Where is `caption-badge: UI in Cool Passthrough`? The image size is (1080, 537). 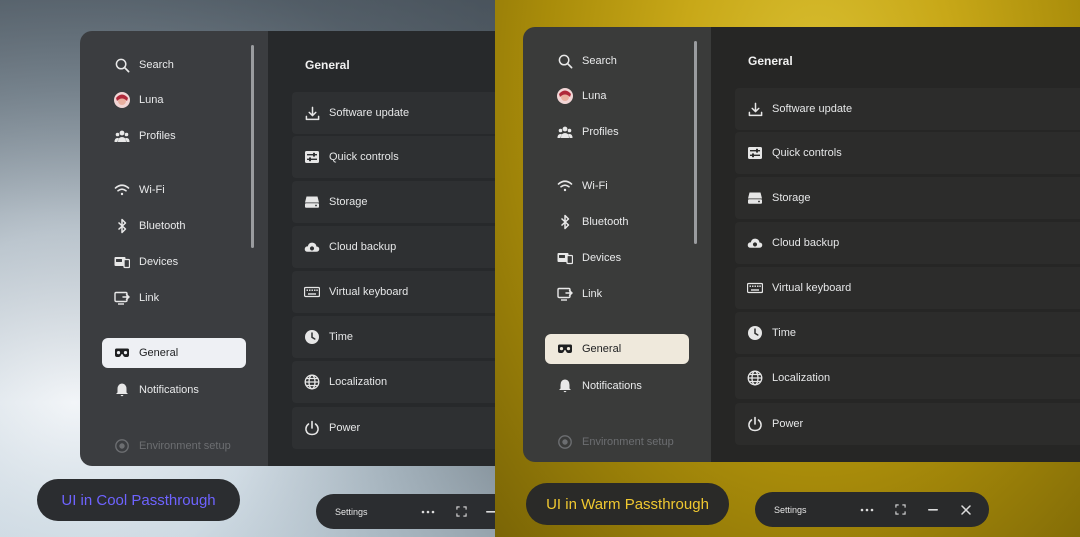 caption-badge: UI in Cool Passthrough is located at coordinates (138, 500).